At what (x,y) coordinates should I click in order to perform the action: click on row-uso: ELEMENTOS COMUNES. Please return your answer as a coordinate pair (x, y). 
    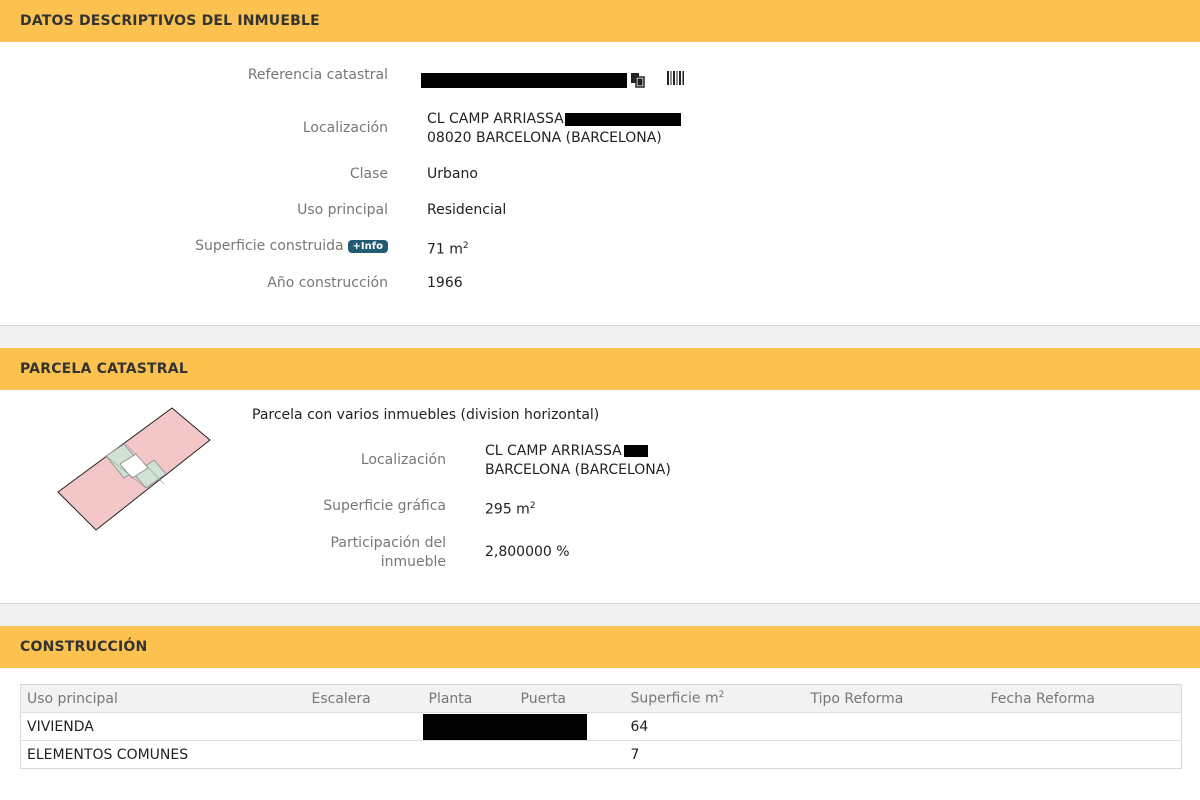
    Looking at the image, I should click on (163, 754).